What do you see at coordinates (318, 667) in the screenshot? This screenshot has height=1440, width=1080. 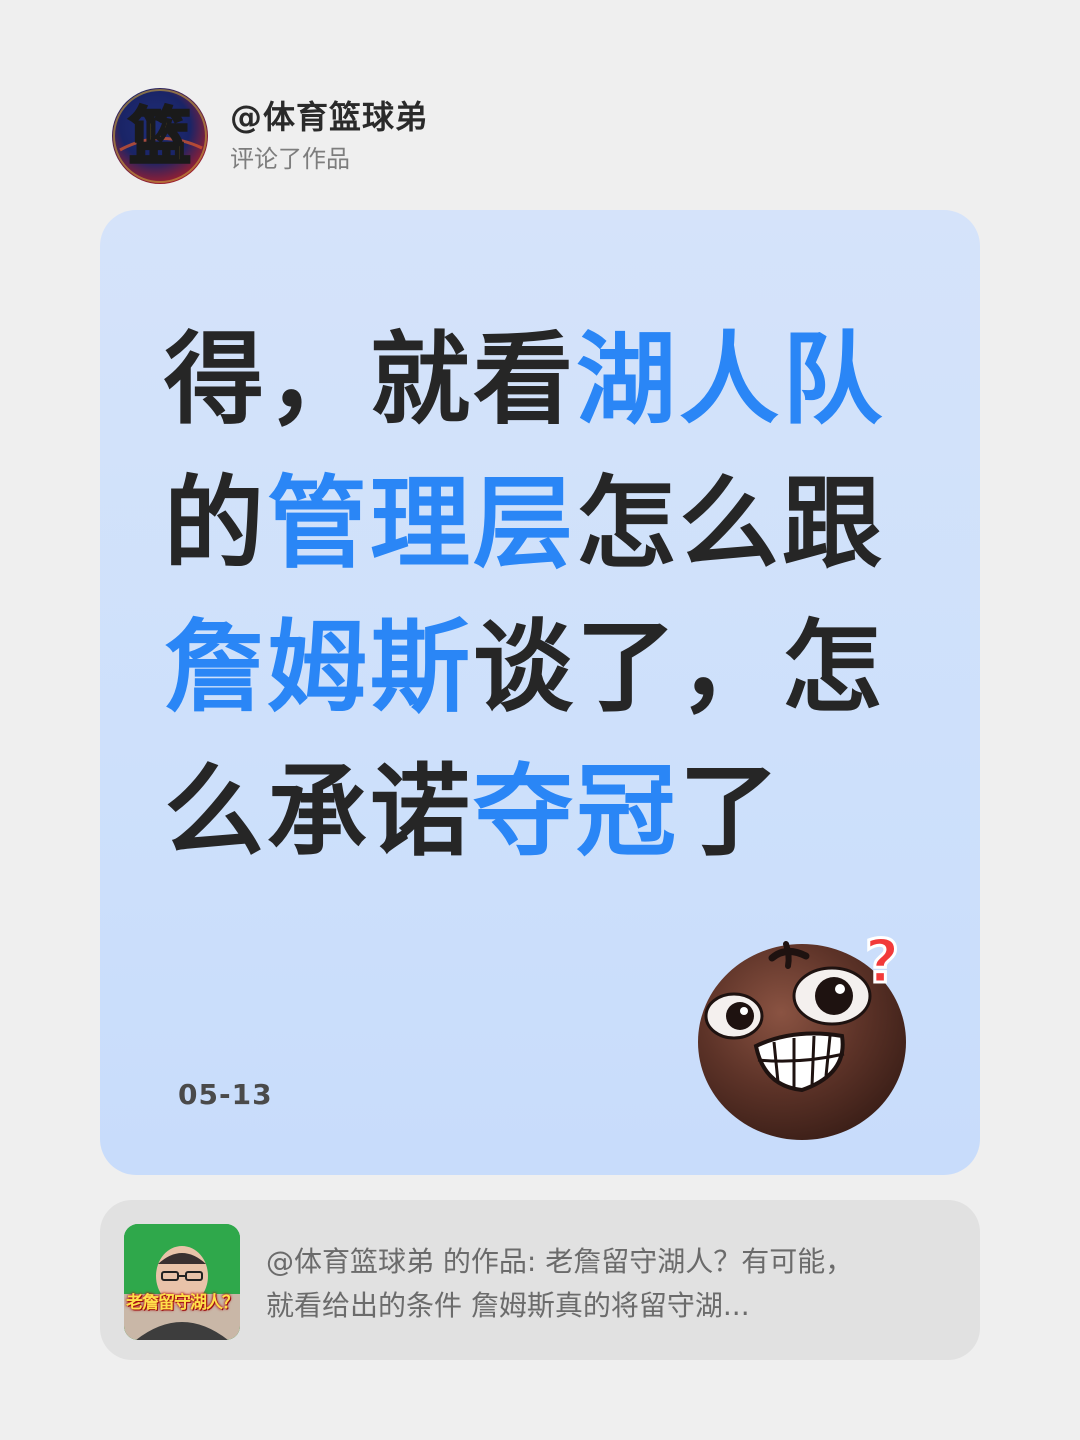 I see `comment-highlight-segment: 詹姆斯` at bounding box center [318, 667].